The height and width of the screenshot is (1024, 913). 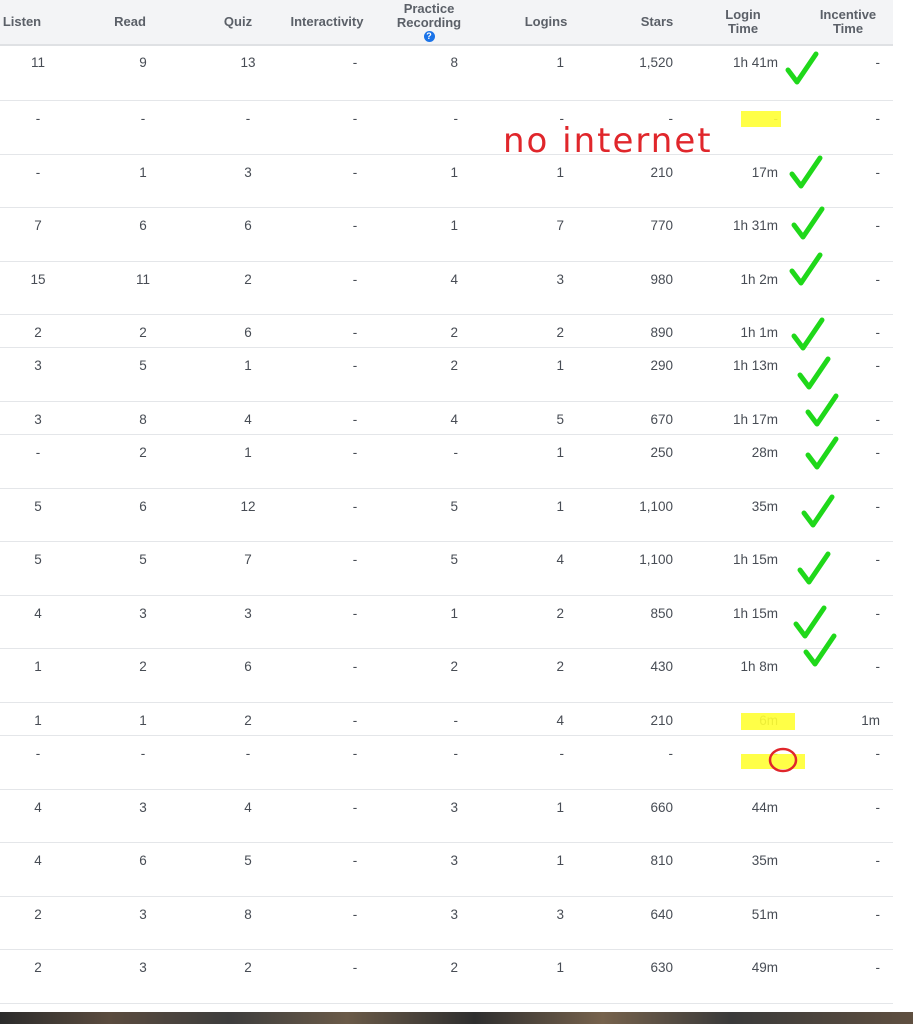 What do you see at coordinates (661, 225) in the screenshot?
I see `cell-stars: 770` at bounding box center [661, 225].